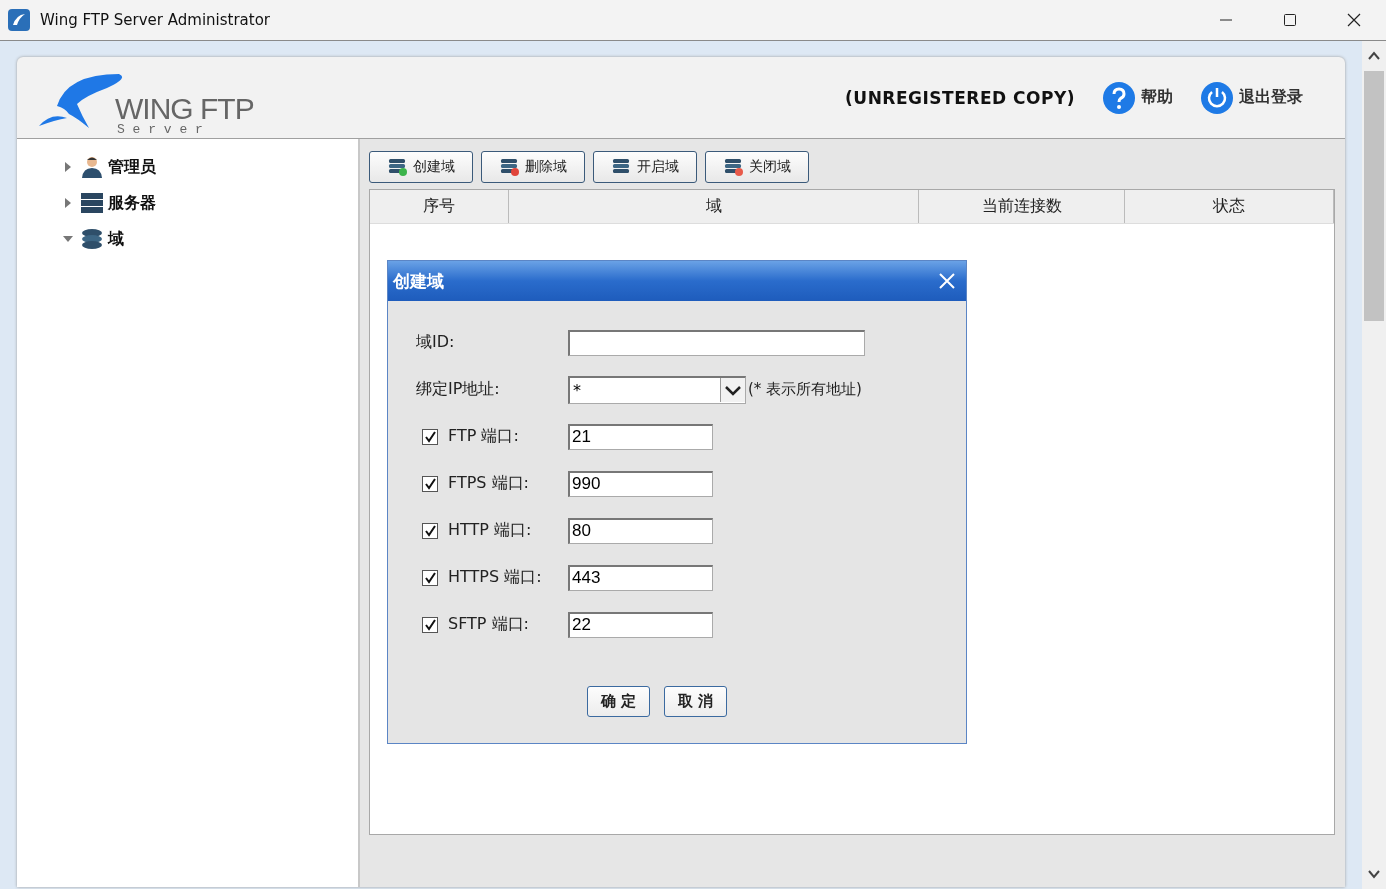 This screenshot has height=889, width=1386. What do you see at coordinates (640, 577) in the screenshot?
I see `port-field: 443` at bounding box center [640, 577].